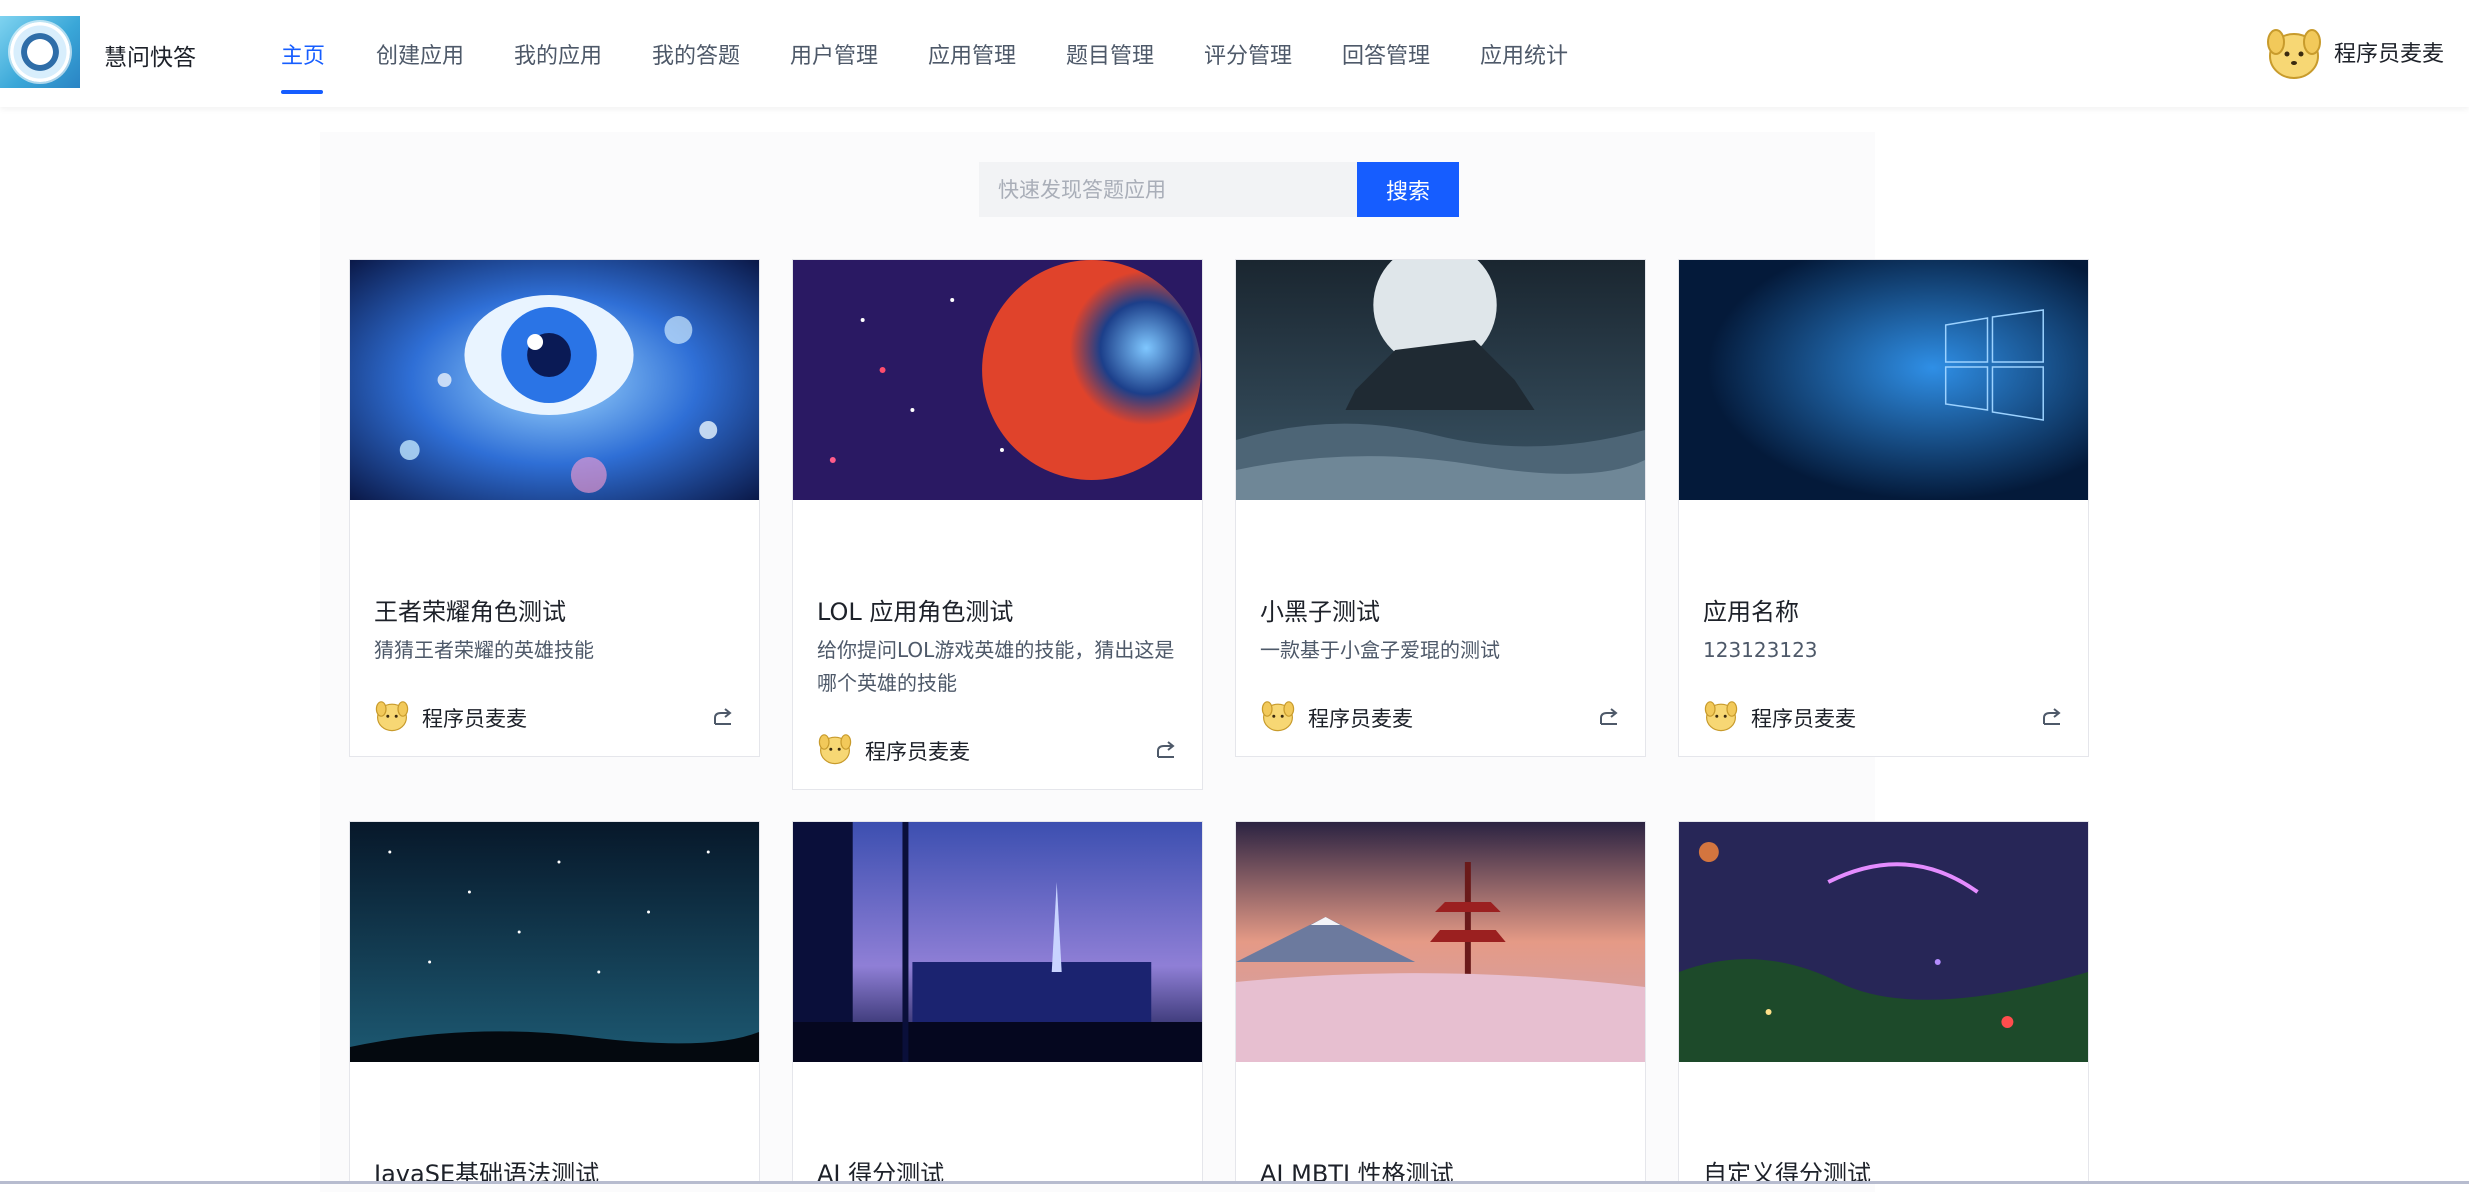 This screenshot has width=2469, height=1192. What do you see at coordinates (696, 54) in the screenshot?
I see `nav-item-my-answers: 我的答题` at bounding box center [696, 54].